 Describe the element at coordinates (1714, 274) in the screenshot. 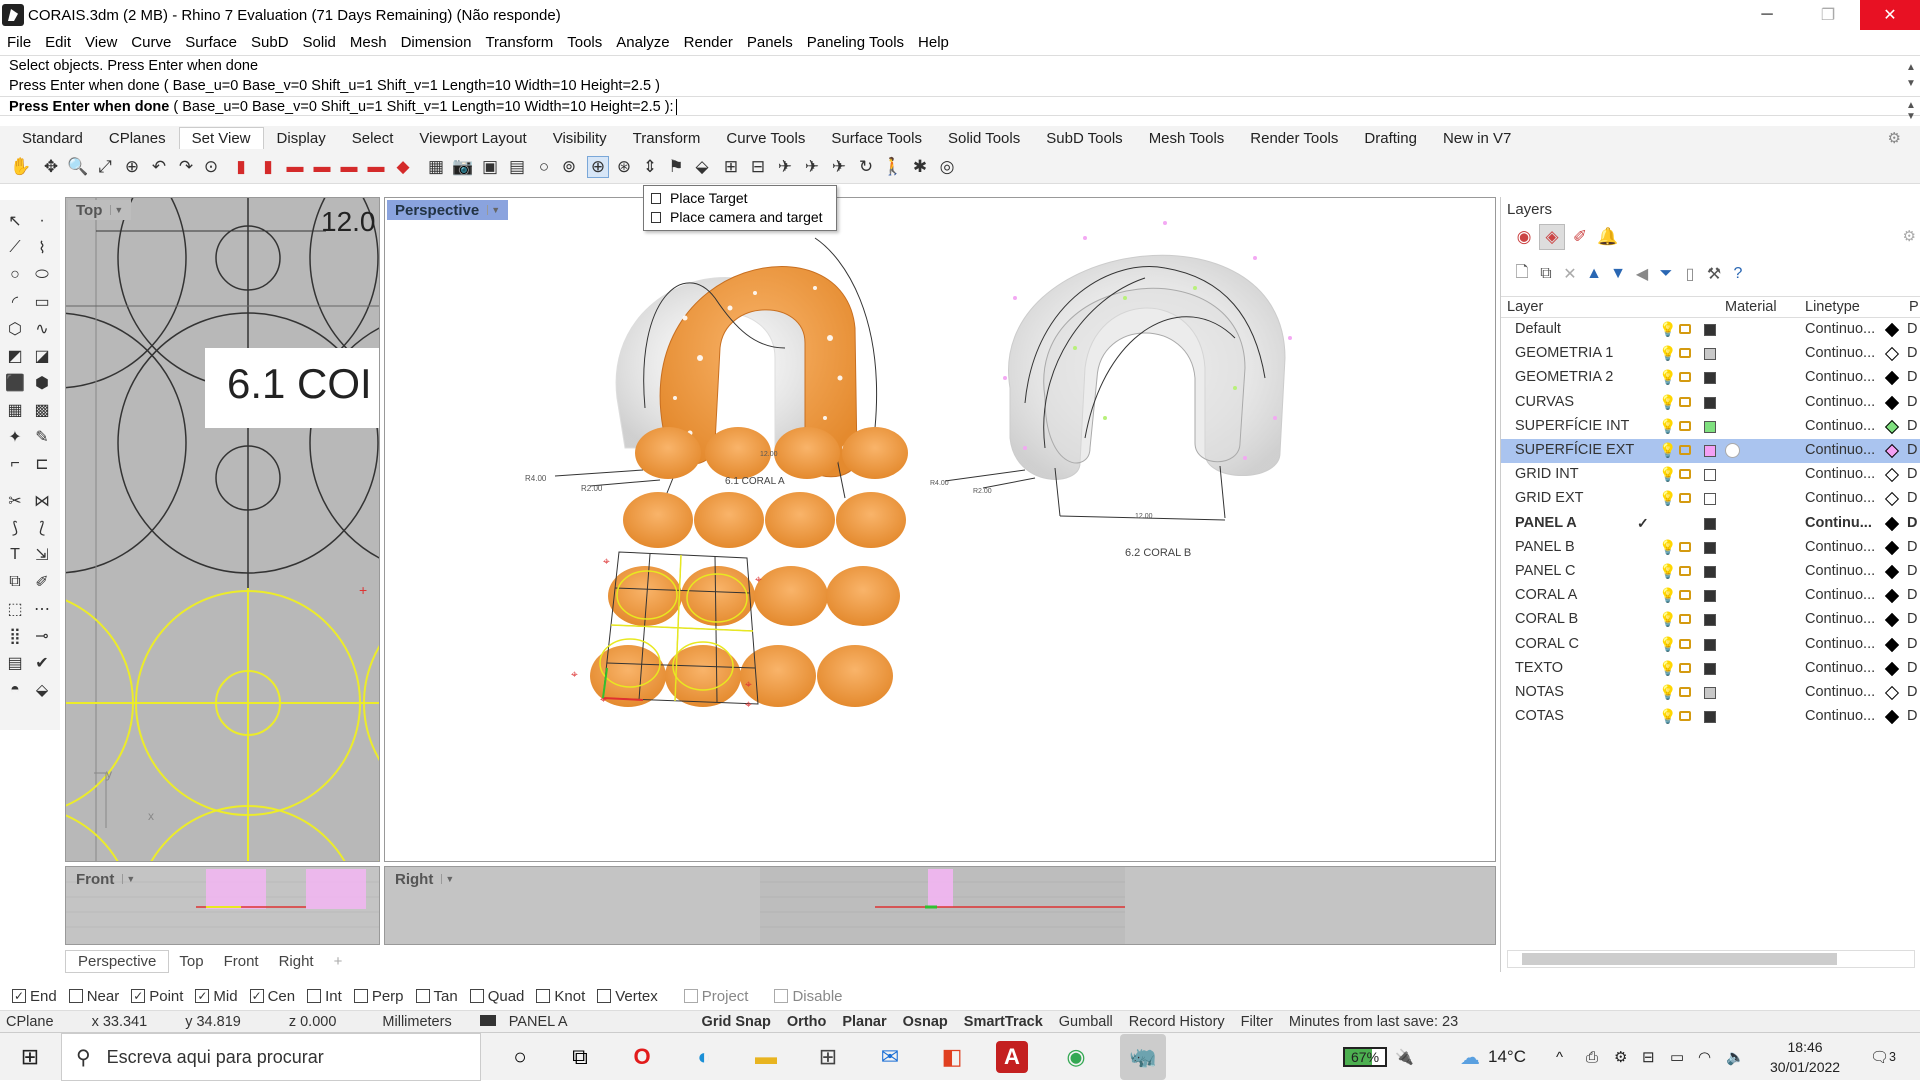

I see `tools-icon: ⚒` at that location.